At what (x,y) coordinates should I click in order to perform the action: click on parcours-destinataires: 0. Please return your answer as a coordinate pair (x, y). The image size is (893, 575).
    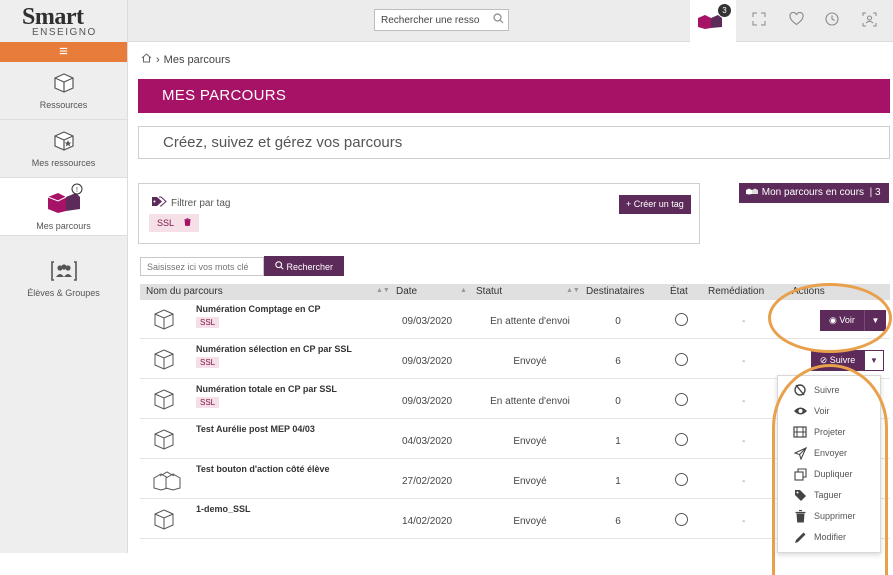
    Looking at the image, I should click on (618, 321).